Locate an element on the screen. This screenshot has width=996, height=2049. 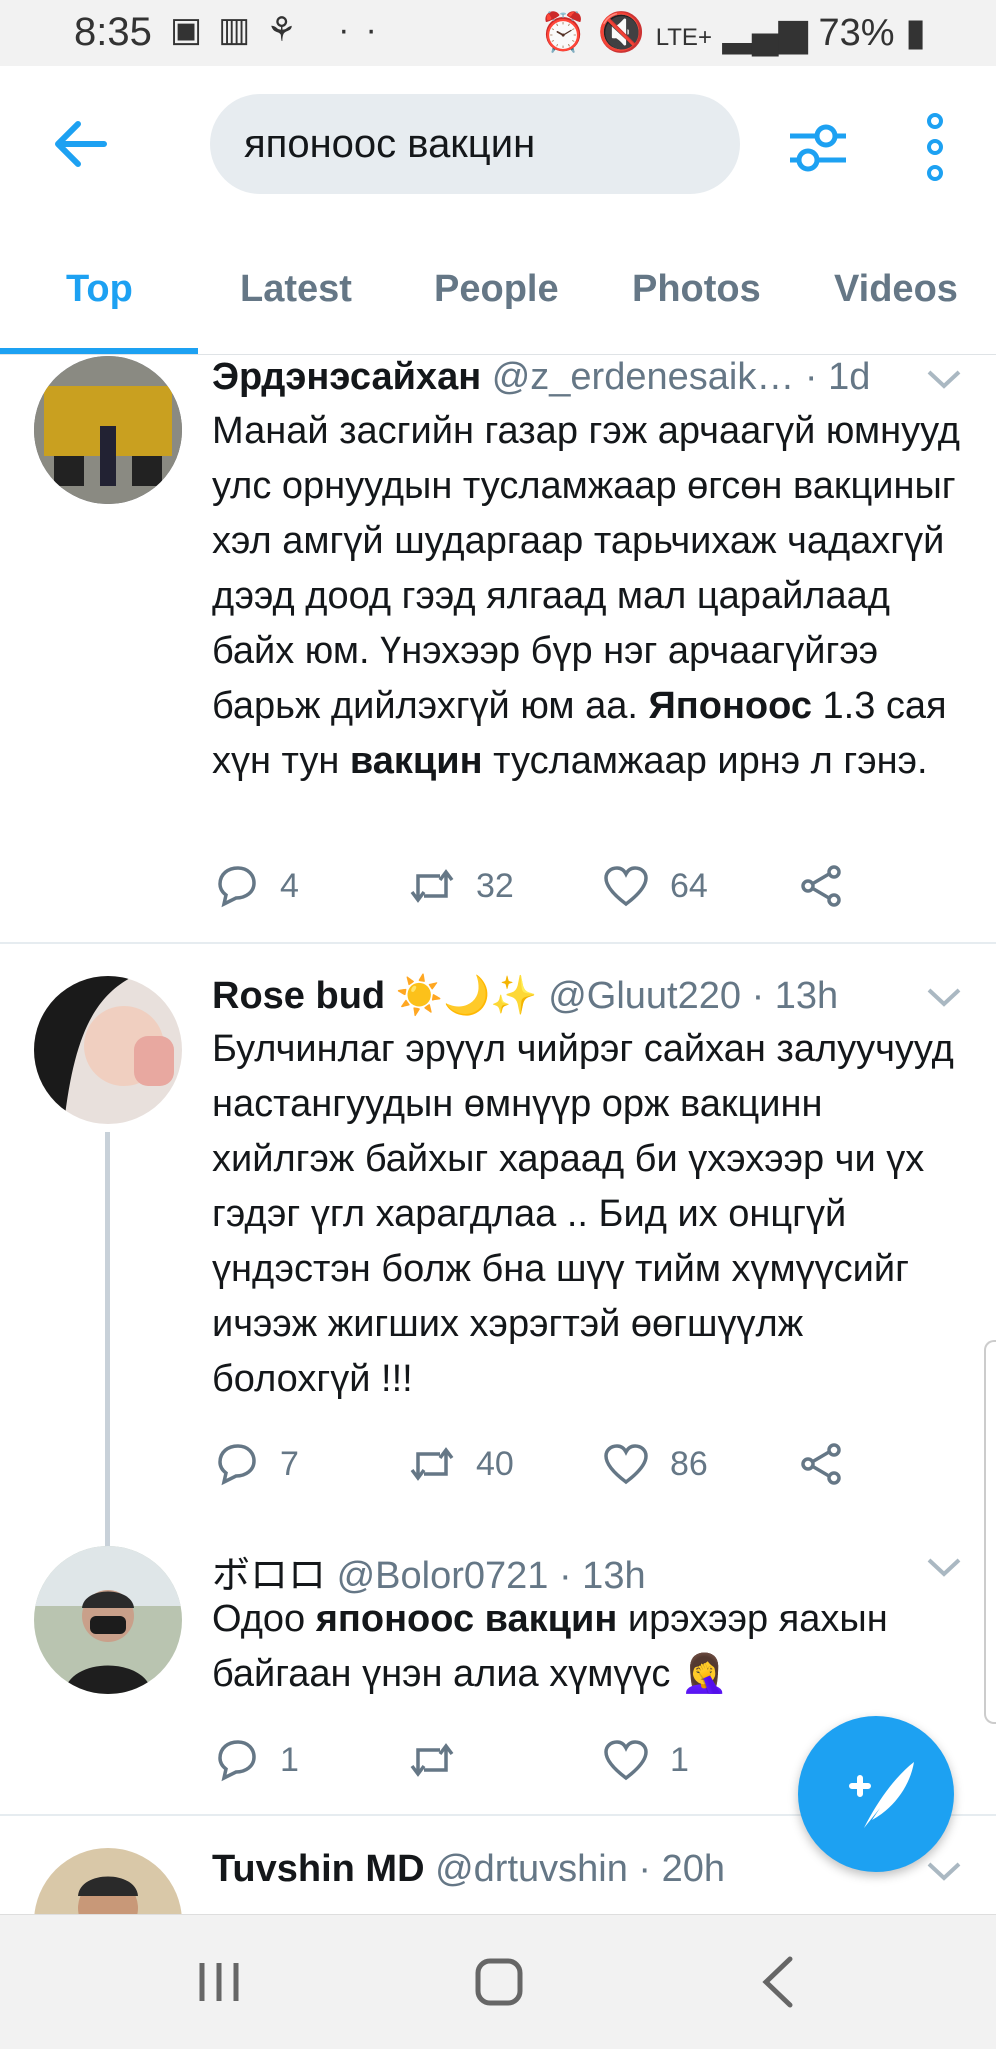
reply-button: 4 is located at coordinates (255, 886).